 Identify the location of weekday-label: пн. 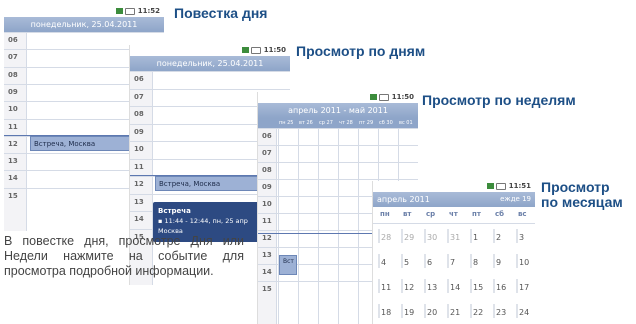
(385, 214).